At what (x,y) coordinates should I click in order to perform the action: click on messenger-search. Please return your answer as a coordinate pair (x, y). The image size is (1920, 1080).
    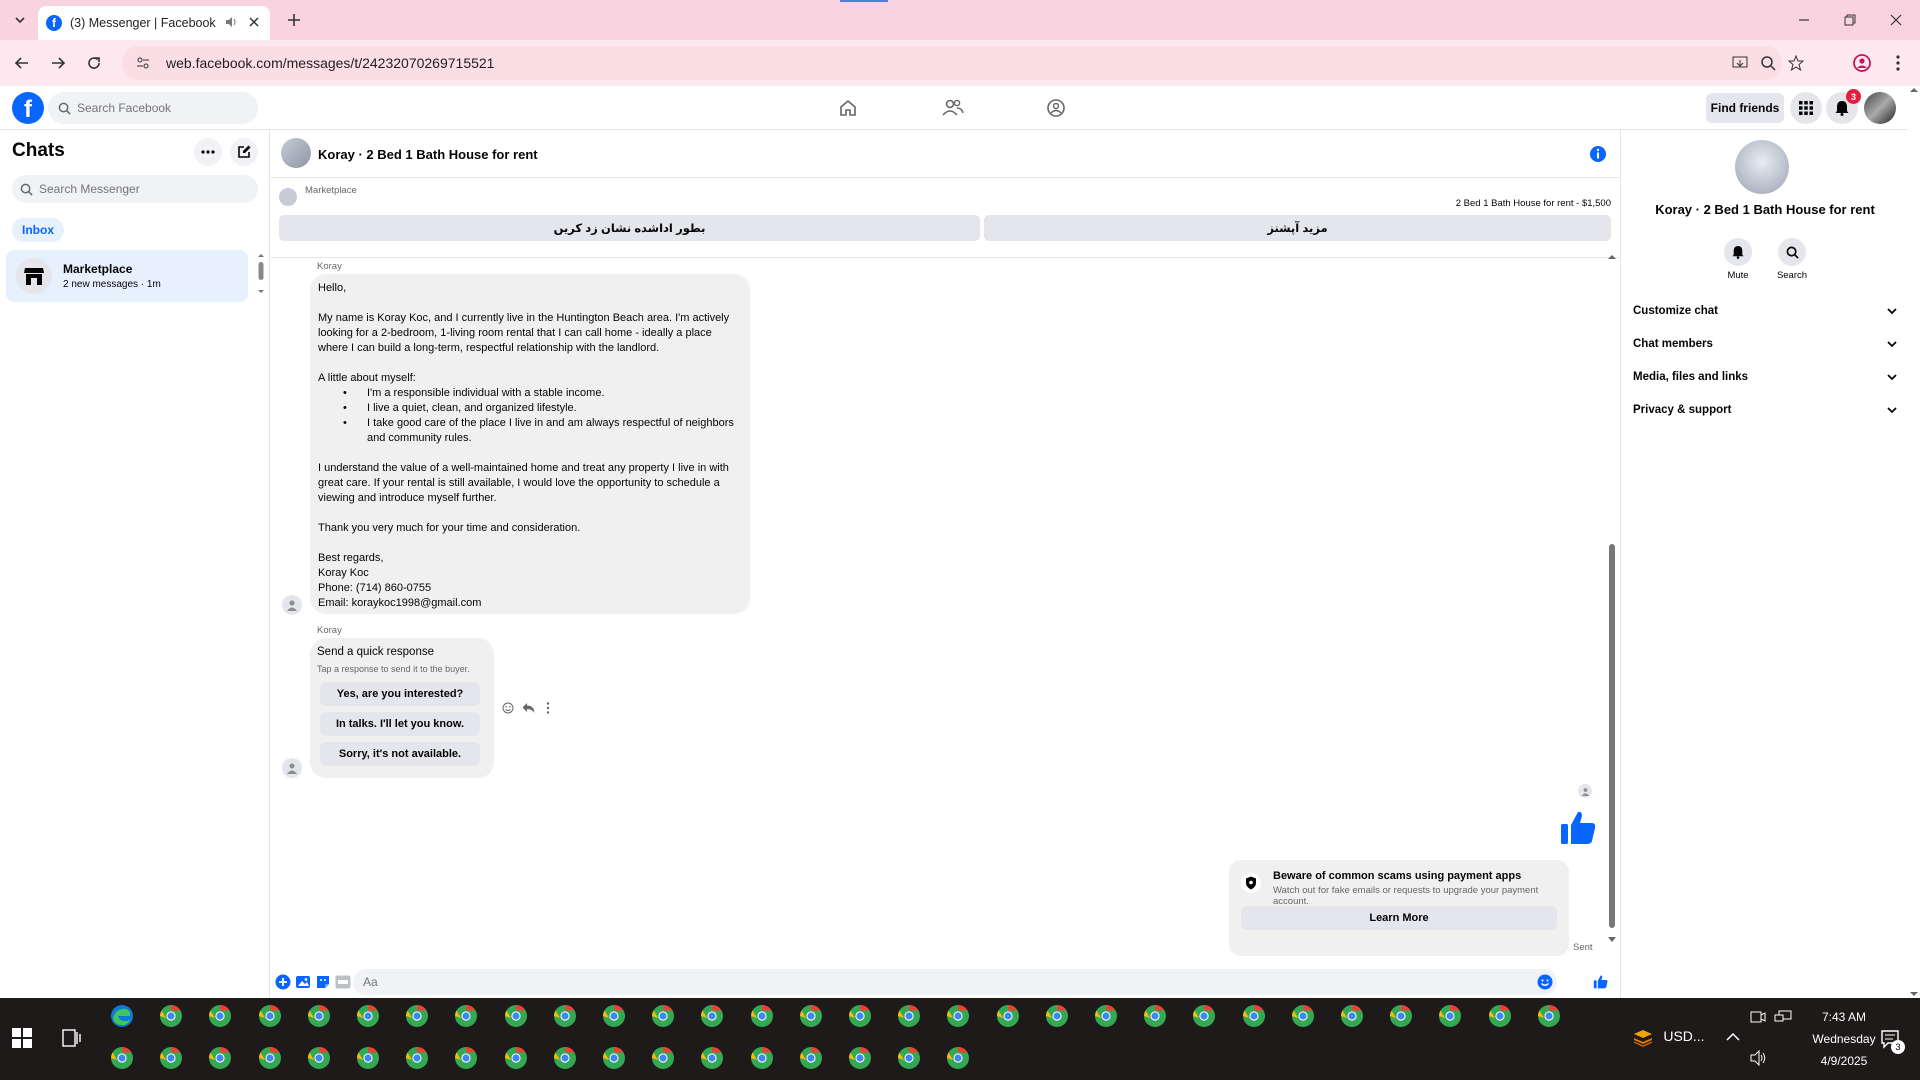
    Looking at the image, I should click on (135, 189).